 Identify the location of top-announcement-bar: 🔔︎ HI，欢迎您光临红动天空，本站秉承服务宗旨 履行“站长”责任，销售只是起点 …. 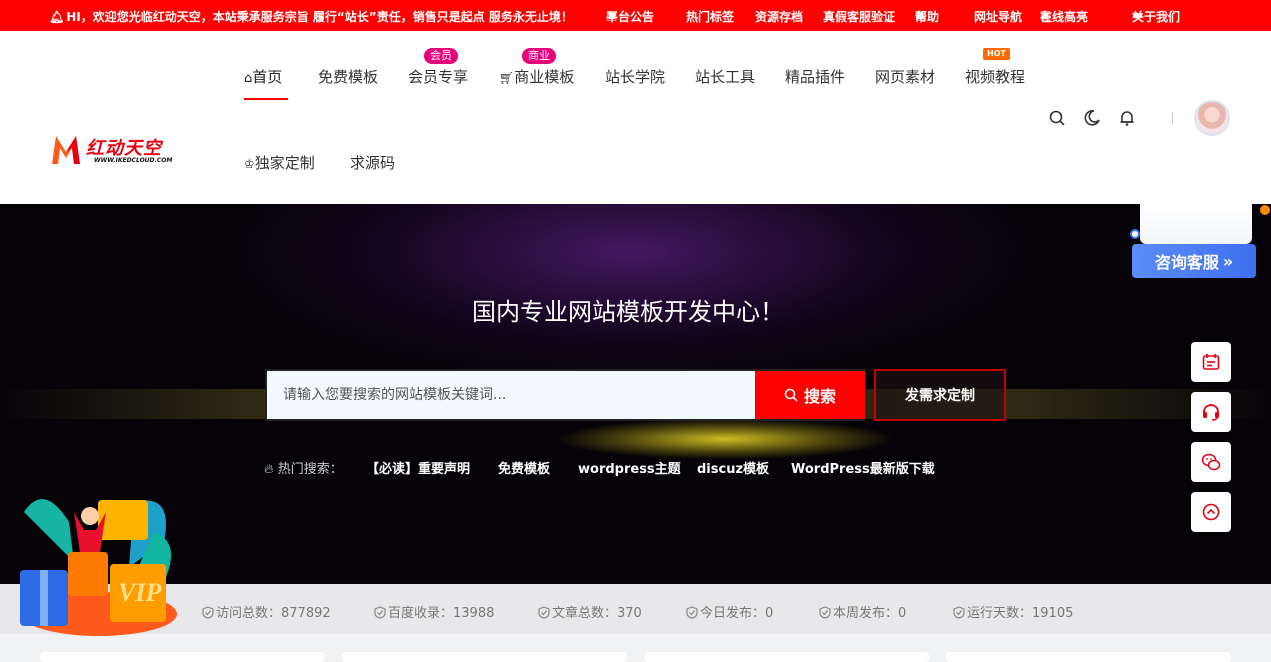
(635, 15).